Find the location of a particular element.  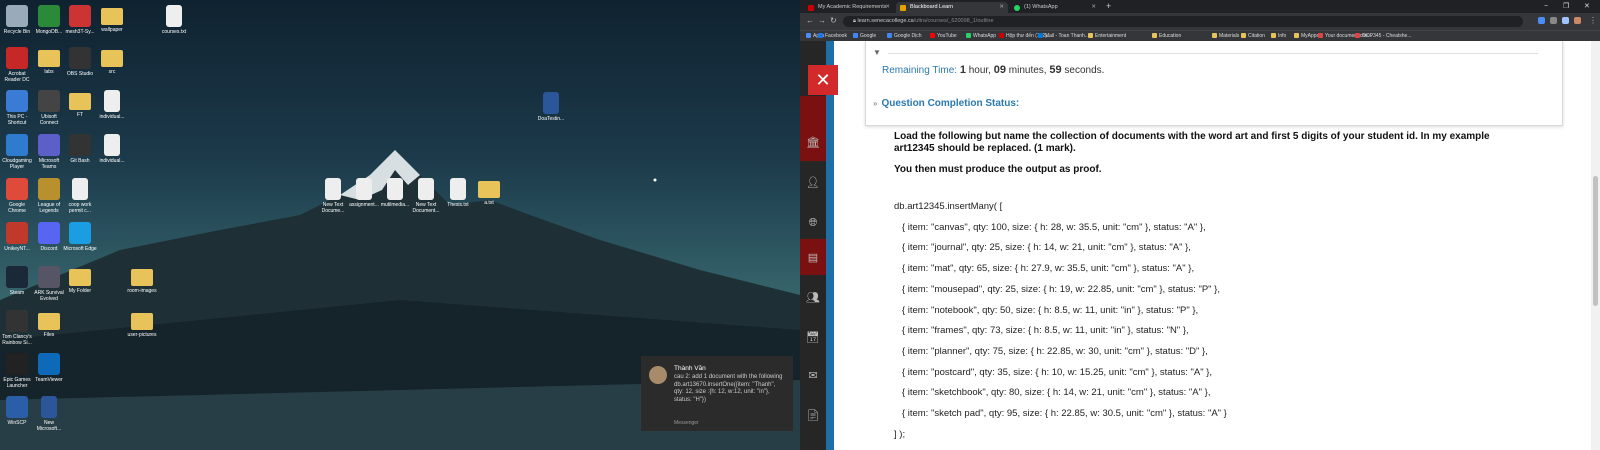

desktop-icon: Files is located at coordinates (49, 324).